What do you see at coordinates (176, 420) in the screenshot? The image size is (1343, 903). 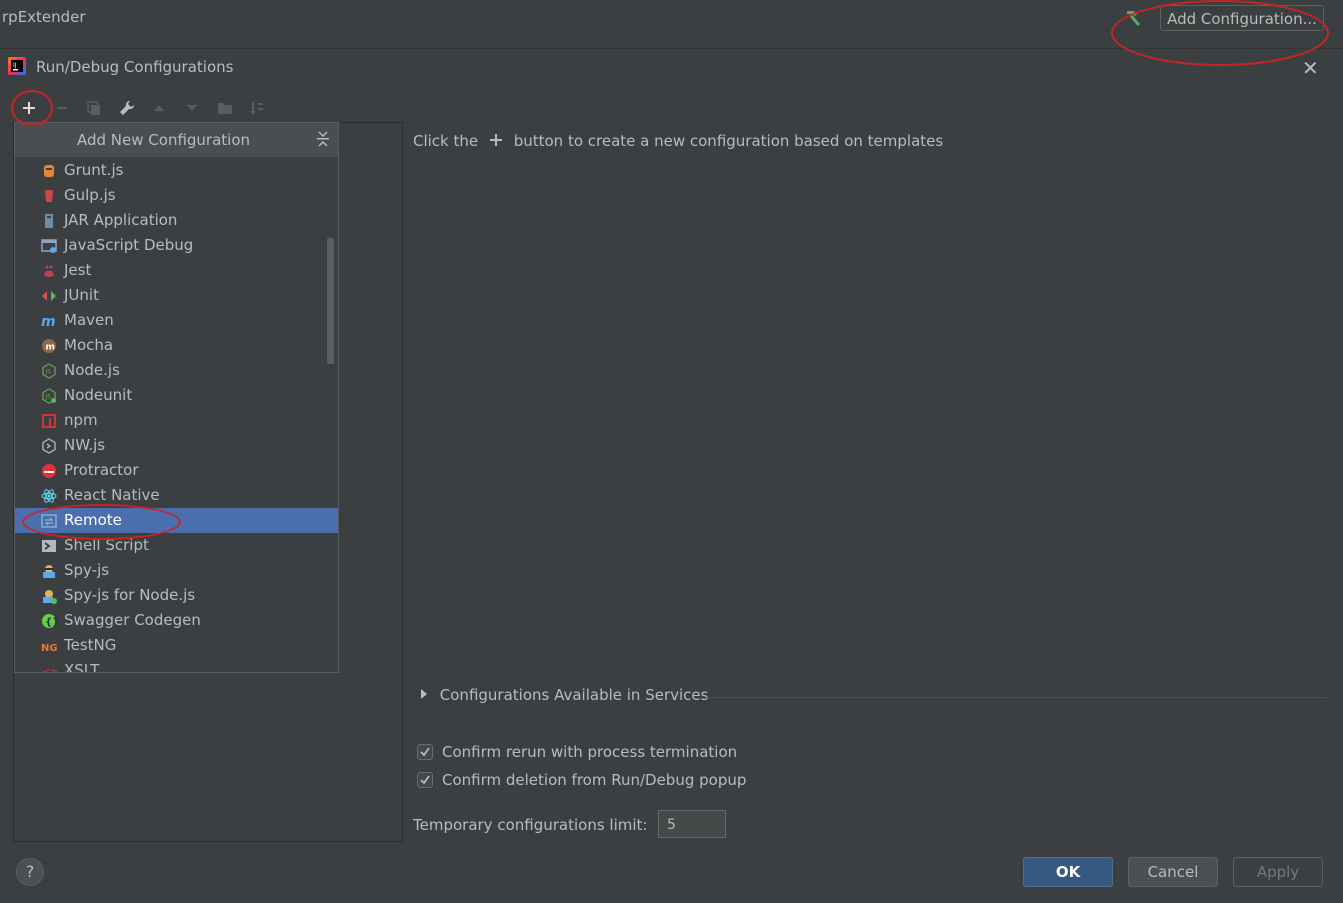 I see `config-type-item: npm` at bounding box center [176, 420].